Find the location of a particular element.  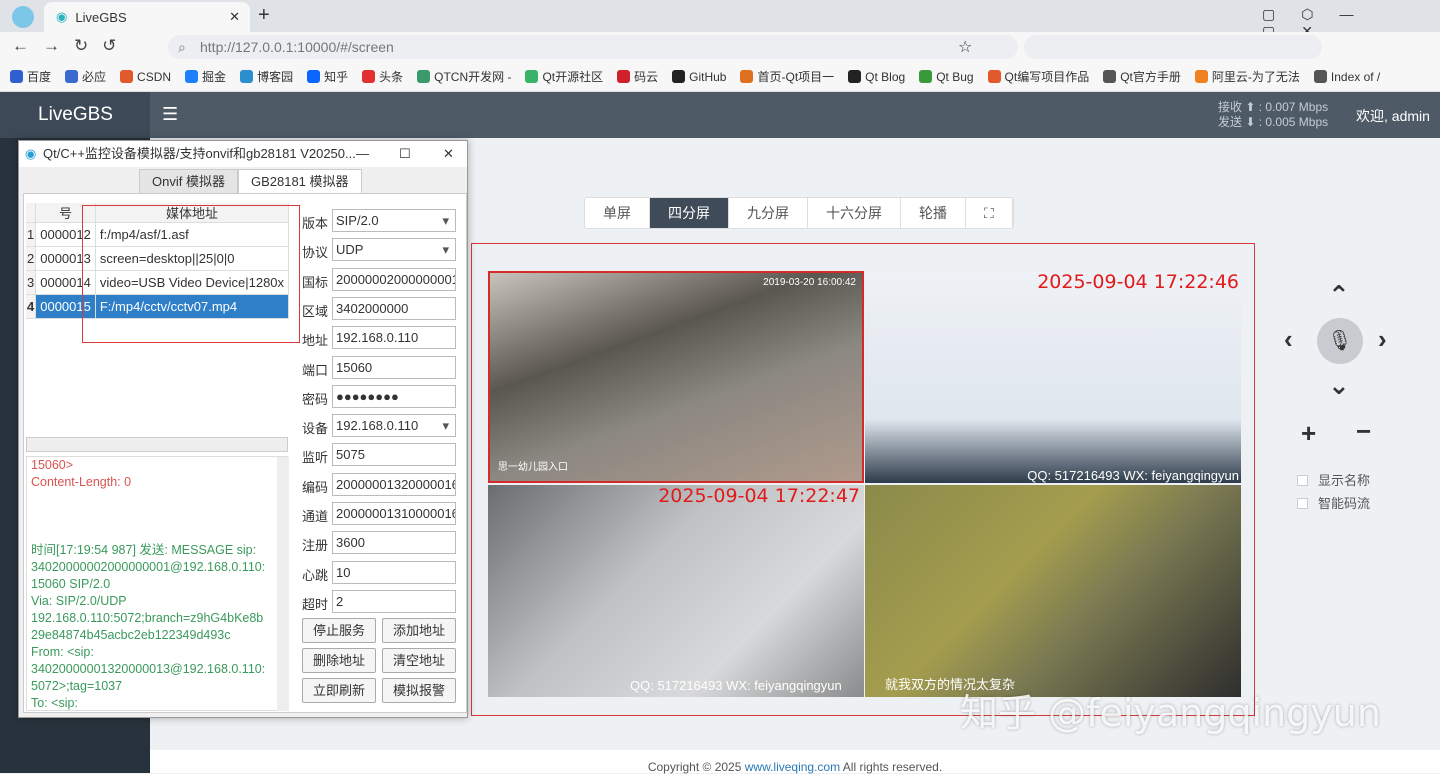

maximize-icon: ☐ is located at coordinates (405, 154).